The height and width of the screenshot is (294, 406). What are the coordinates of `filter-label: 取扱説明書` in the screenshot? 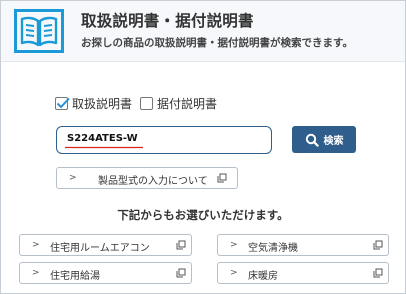 It's located at (102, 103).